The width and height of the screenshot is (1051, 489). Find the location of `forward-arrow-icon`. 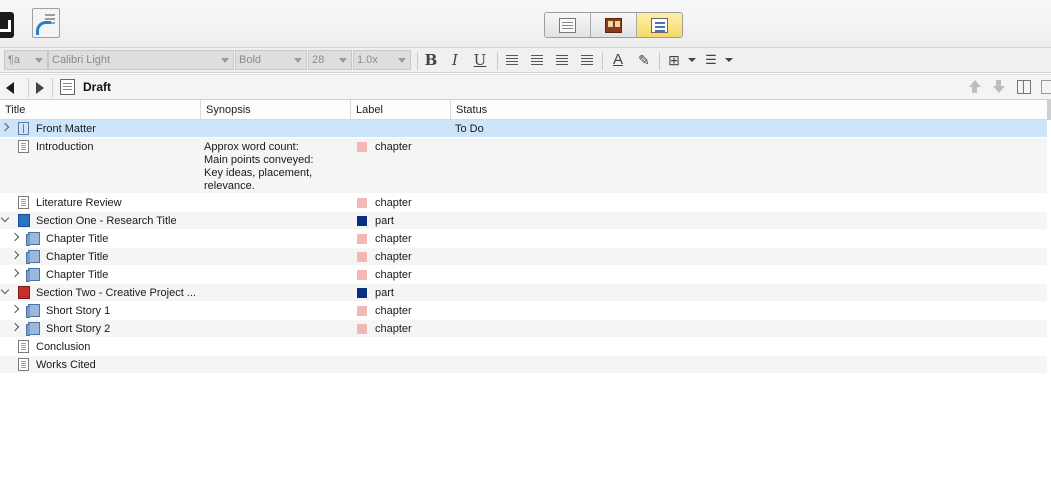

forward-arrow-icon is located at coordinates (40, 88).